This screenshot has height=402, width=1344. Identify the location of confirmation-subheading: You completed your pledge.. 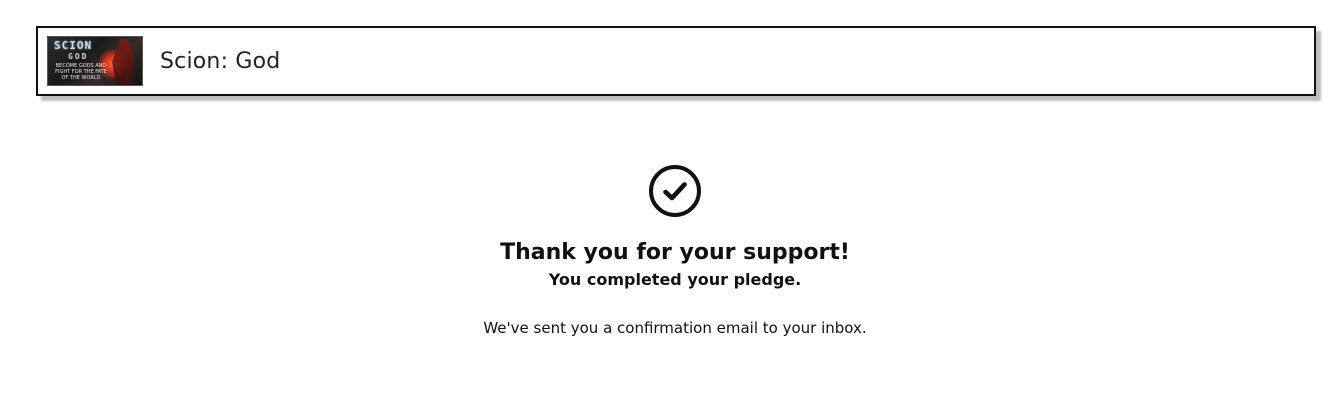
(675, 279).